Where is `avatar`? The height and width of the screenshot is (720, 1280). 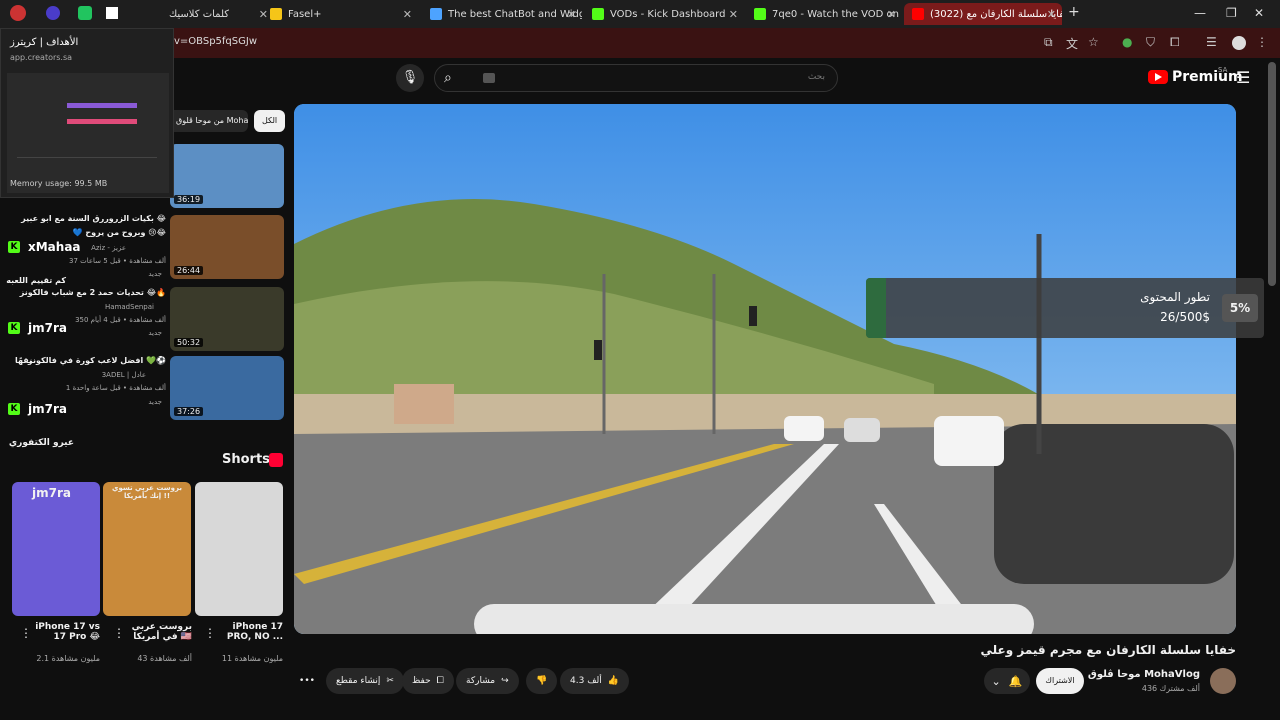
avatar is located at coordinates (1239, 43).